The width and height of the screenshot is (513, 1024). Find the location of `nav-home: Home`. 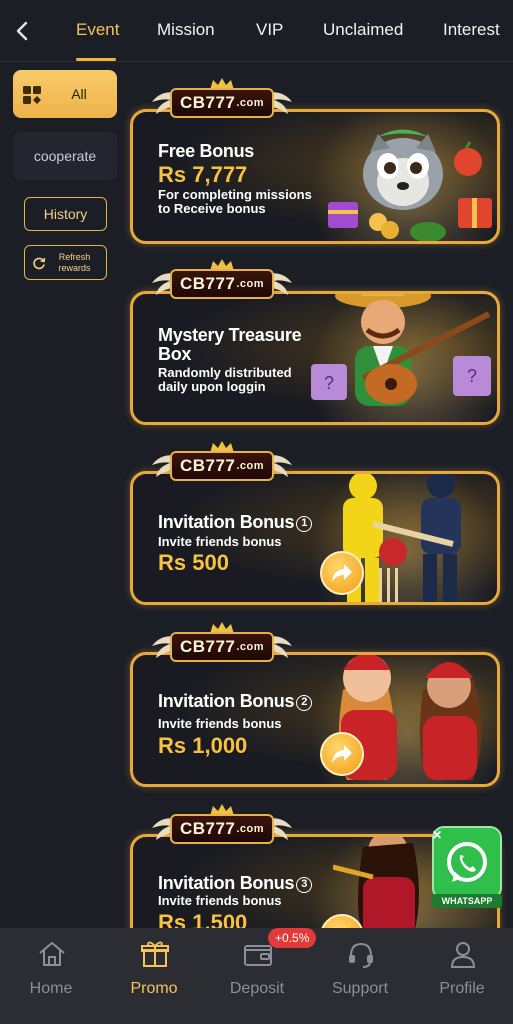

nav-home: Home is located at coordinates (51, 976).